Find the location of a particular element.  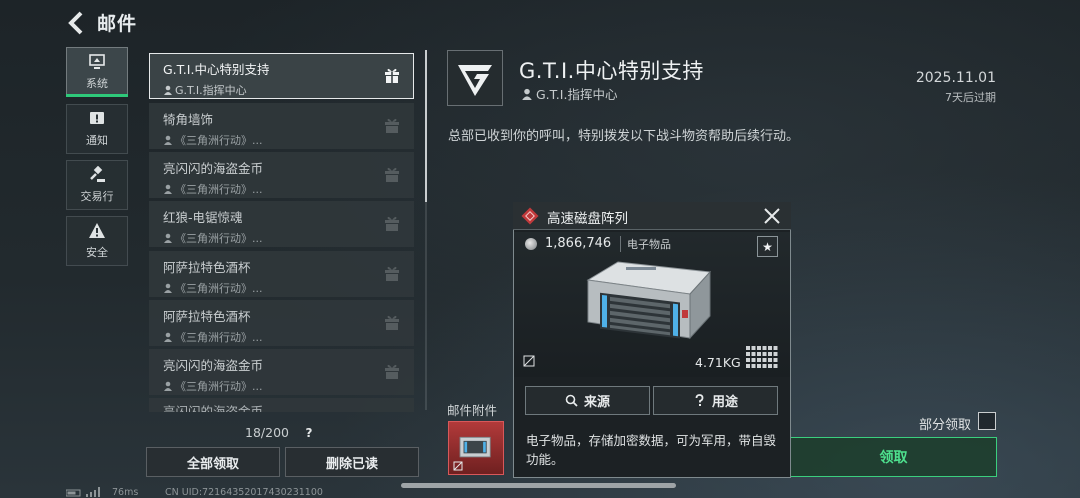

mail-title: 犄角墙饰 is located at coordinates (188, 119).